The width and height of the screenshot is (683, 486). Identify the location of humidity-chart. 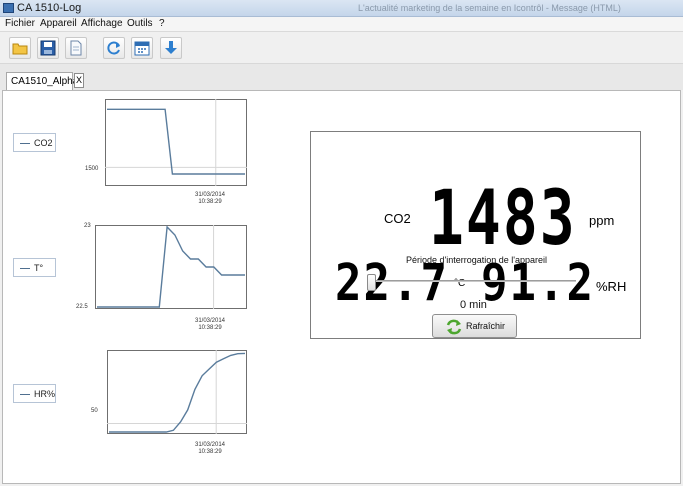
(177, 392).